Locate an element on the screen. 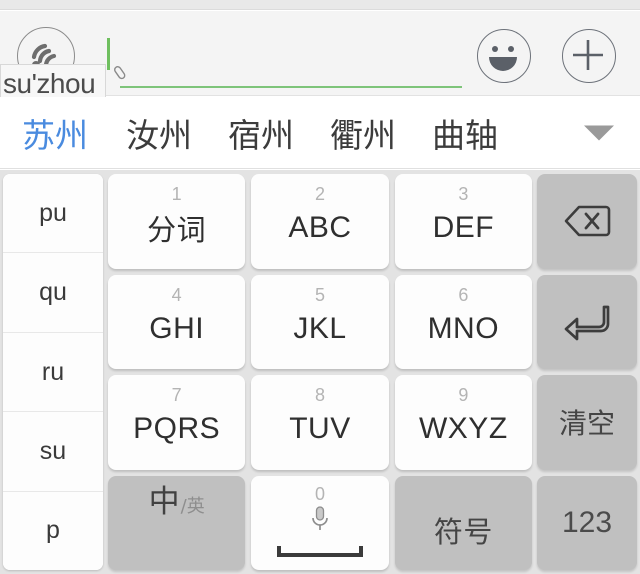 This screenshot has width=640, height=574. key-label: 123 is located at coordinates (587, 522).